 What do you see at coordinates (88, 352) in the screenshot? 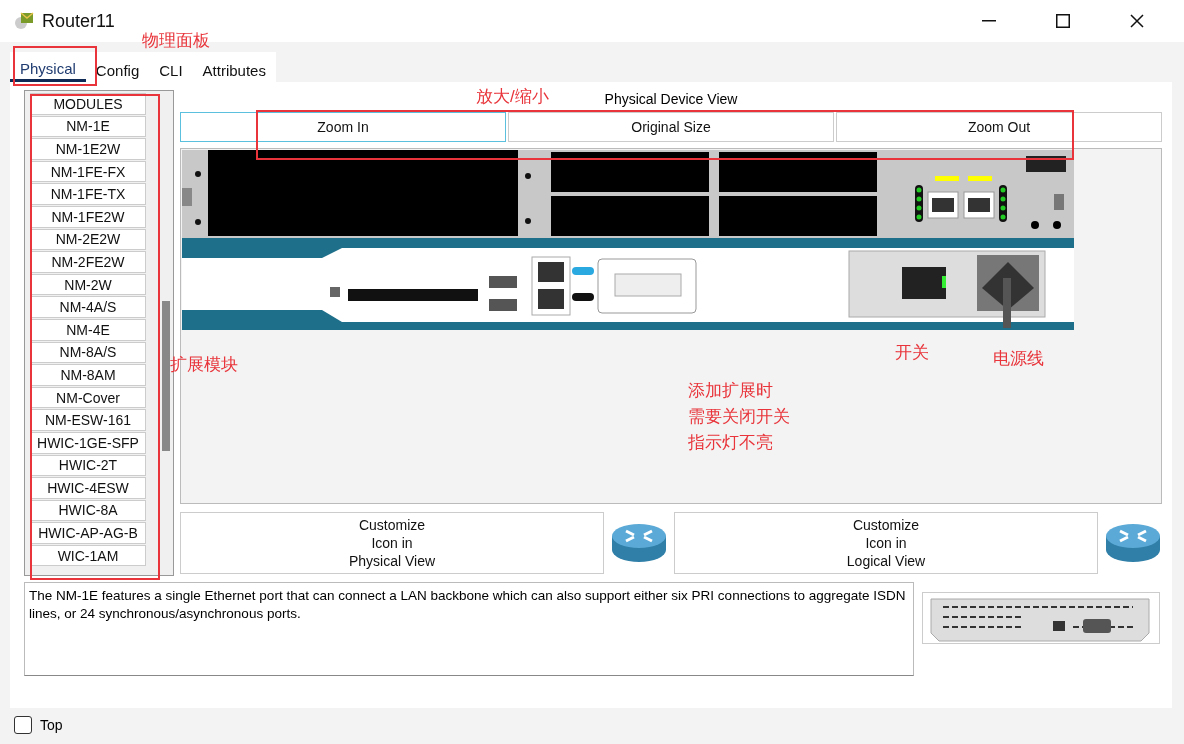
I see `module-item: NM-8A/S` at bounding box center [88, 352].